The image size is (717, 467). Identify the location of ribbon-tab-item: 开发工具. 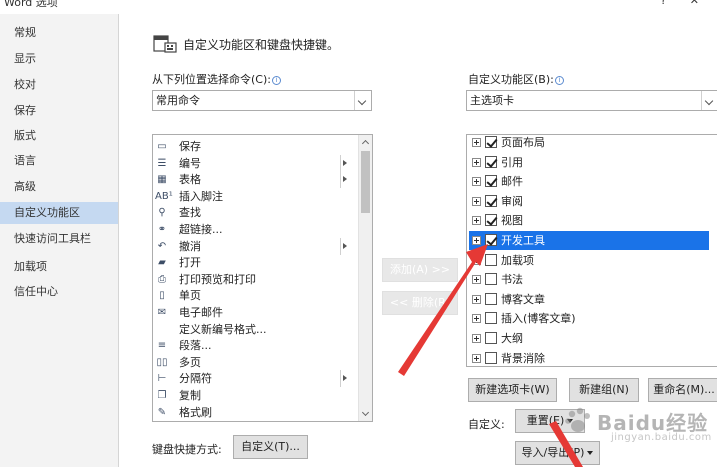
(589, 240).